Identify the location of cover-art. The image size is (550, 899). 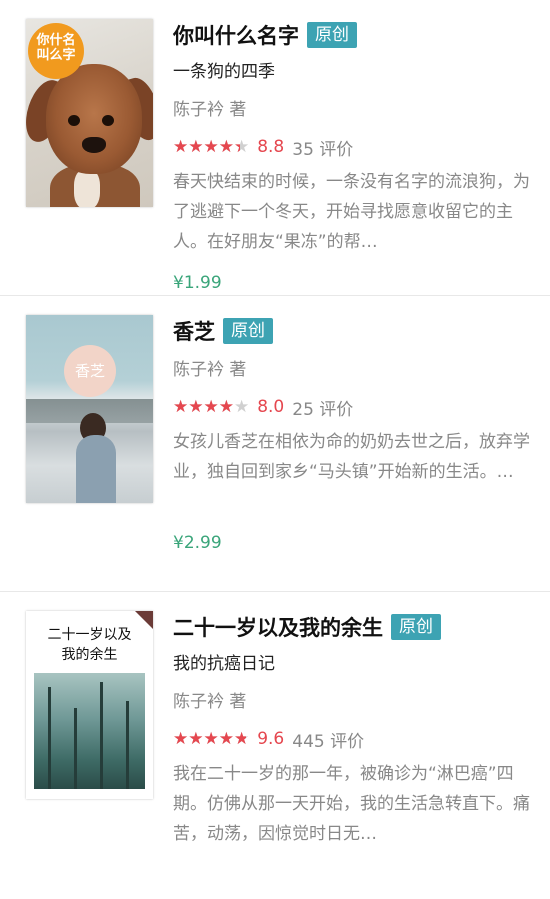
(89, 731).